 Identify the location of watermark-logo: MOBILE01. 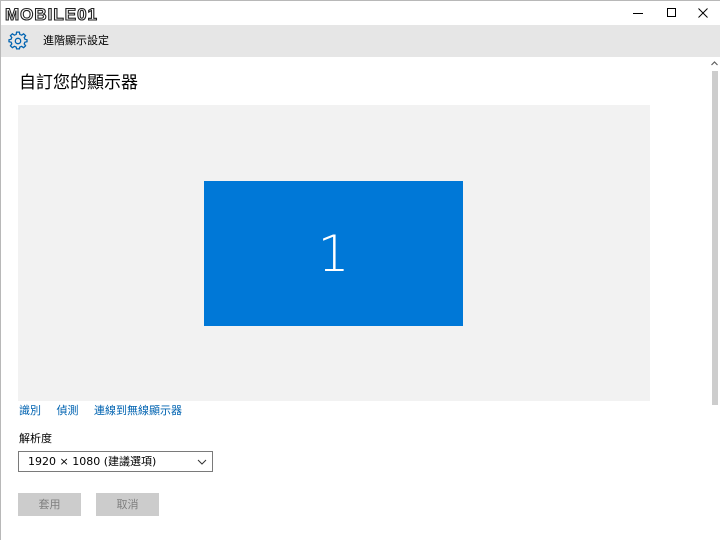
(51, 14).